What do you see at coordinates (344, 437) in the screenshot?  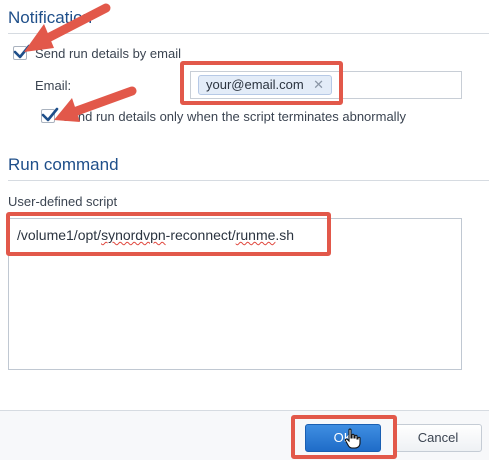 I see `ok-highlight-box` at bounding box center [344, 437].